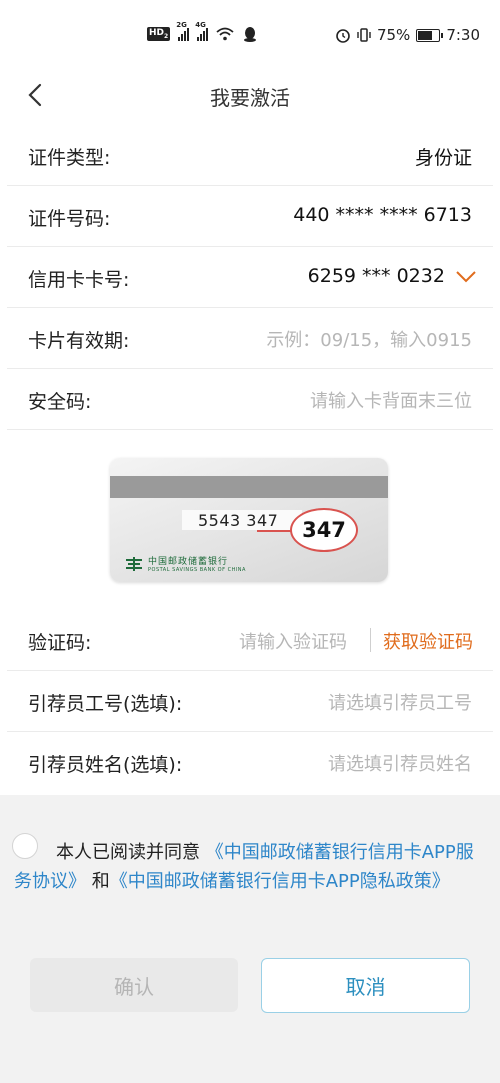 The width and height of the screenshot is (500, 1083). What do you see at coordinates (443, 158) in the screenshot?
I see `id-type-value: 身份证` at bounding box center [443, 158].